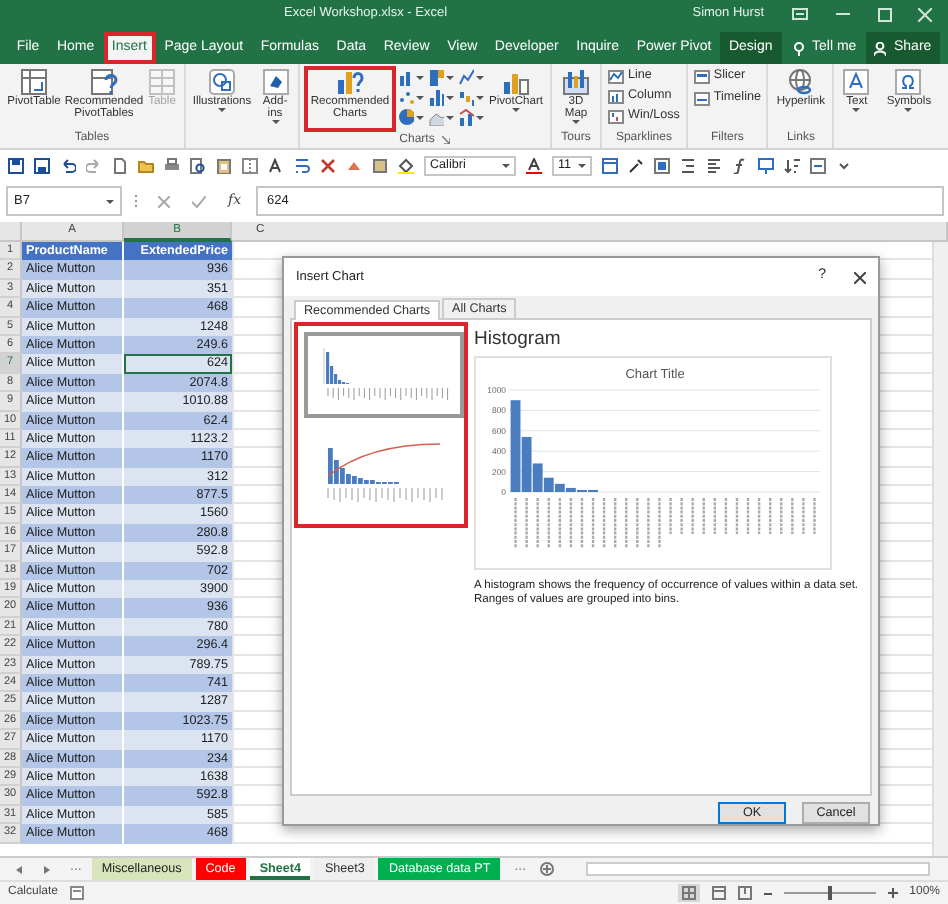  I want to click on save-as-icon, so click(42, 165).